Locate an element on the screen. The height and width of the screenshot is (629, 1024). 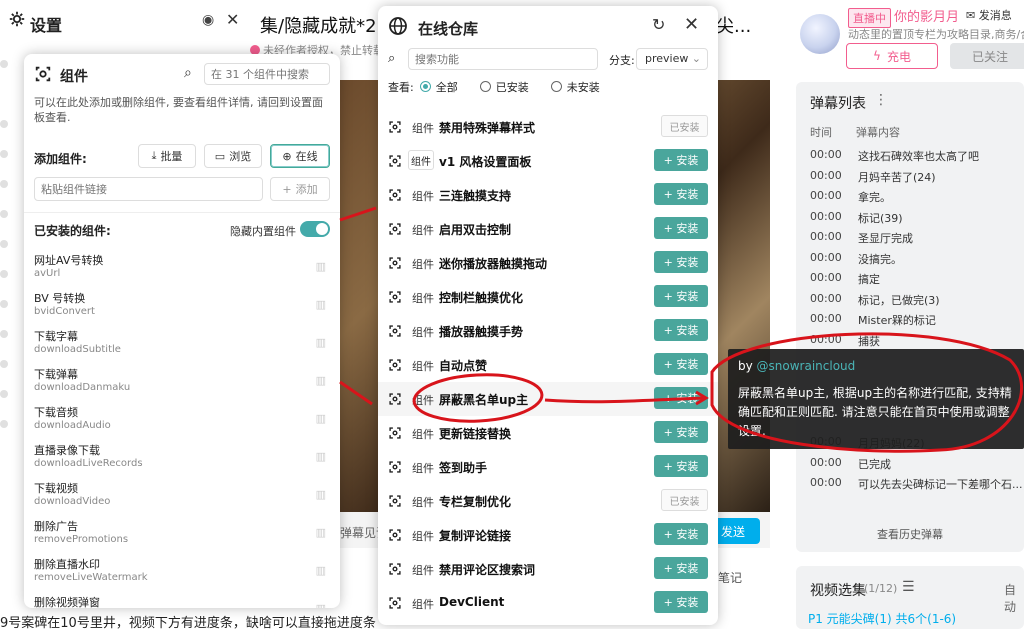
store-item-name: DevClient is located at coordinates (472, 602).